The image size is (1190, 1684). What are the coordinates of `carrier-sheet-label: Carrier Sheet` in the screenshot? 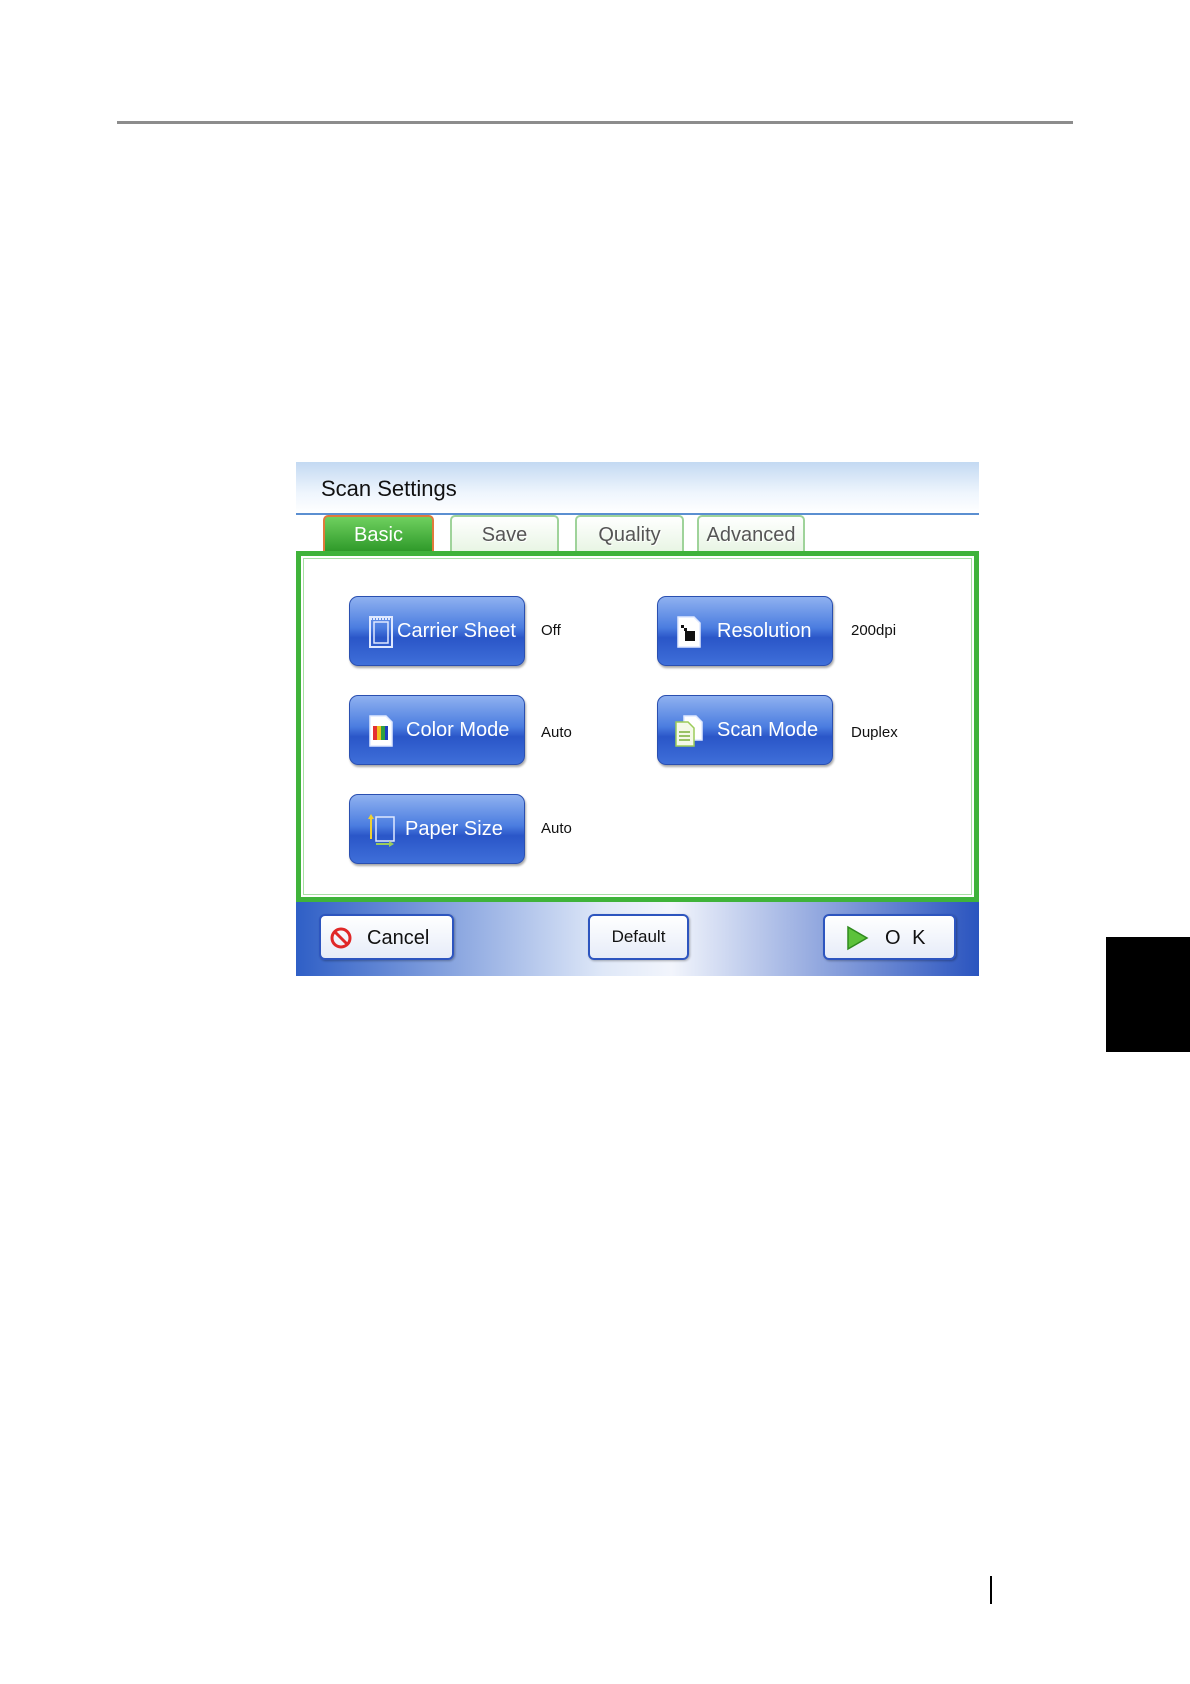 It's located at (456, 631).